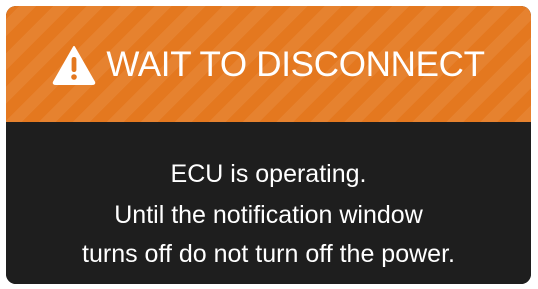 The image size is (538, 289). I want to click on warning-triangle-icon, so click(74, 65).